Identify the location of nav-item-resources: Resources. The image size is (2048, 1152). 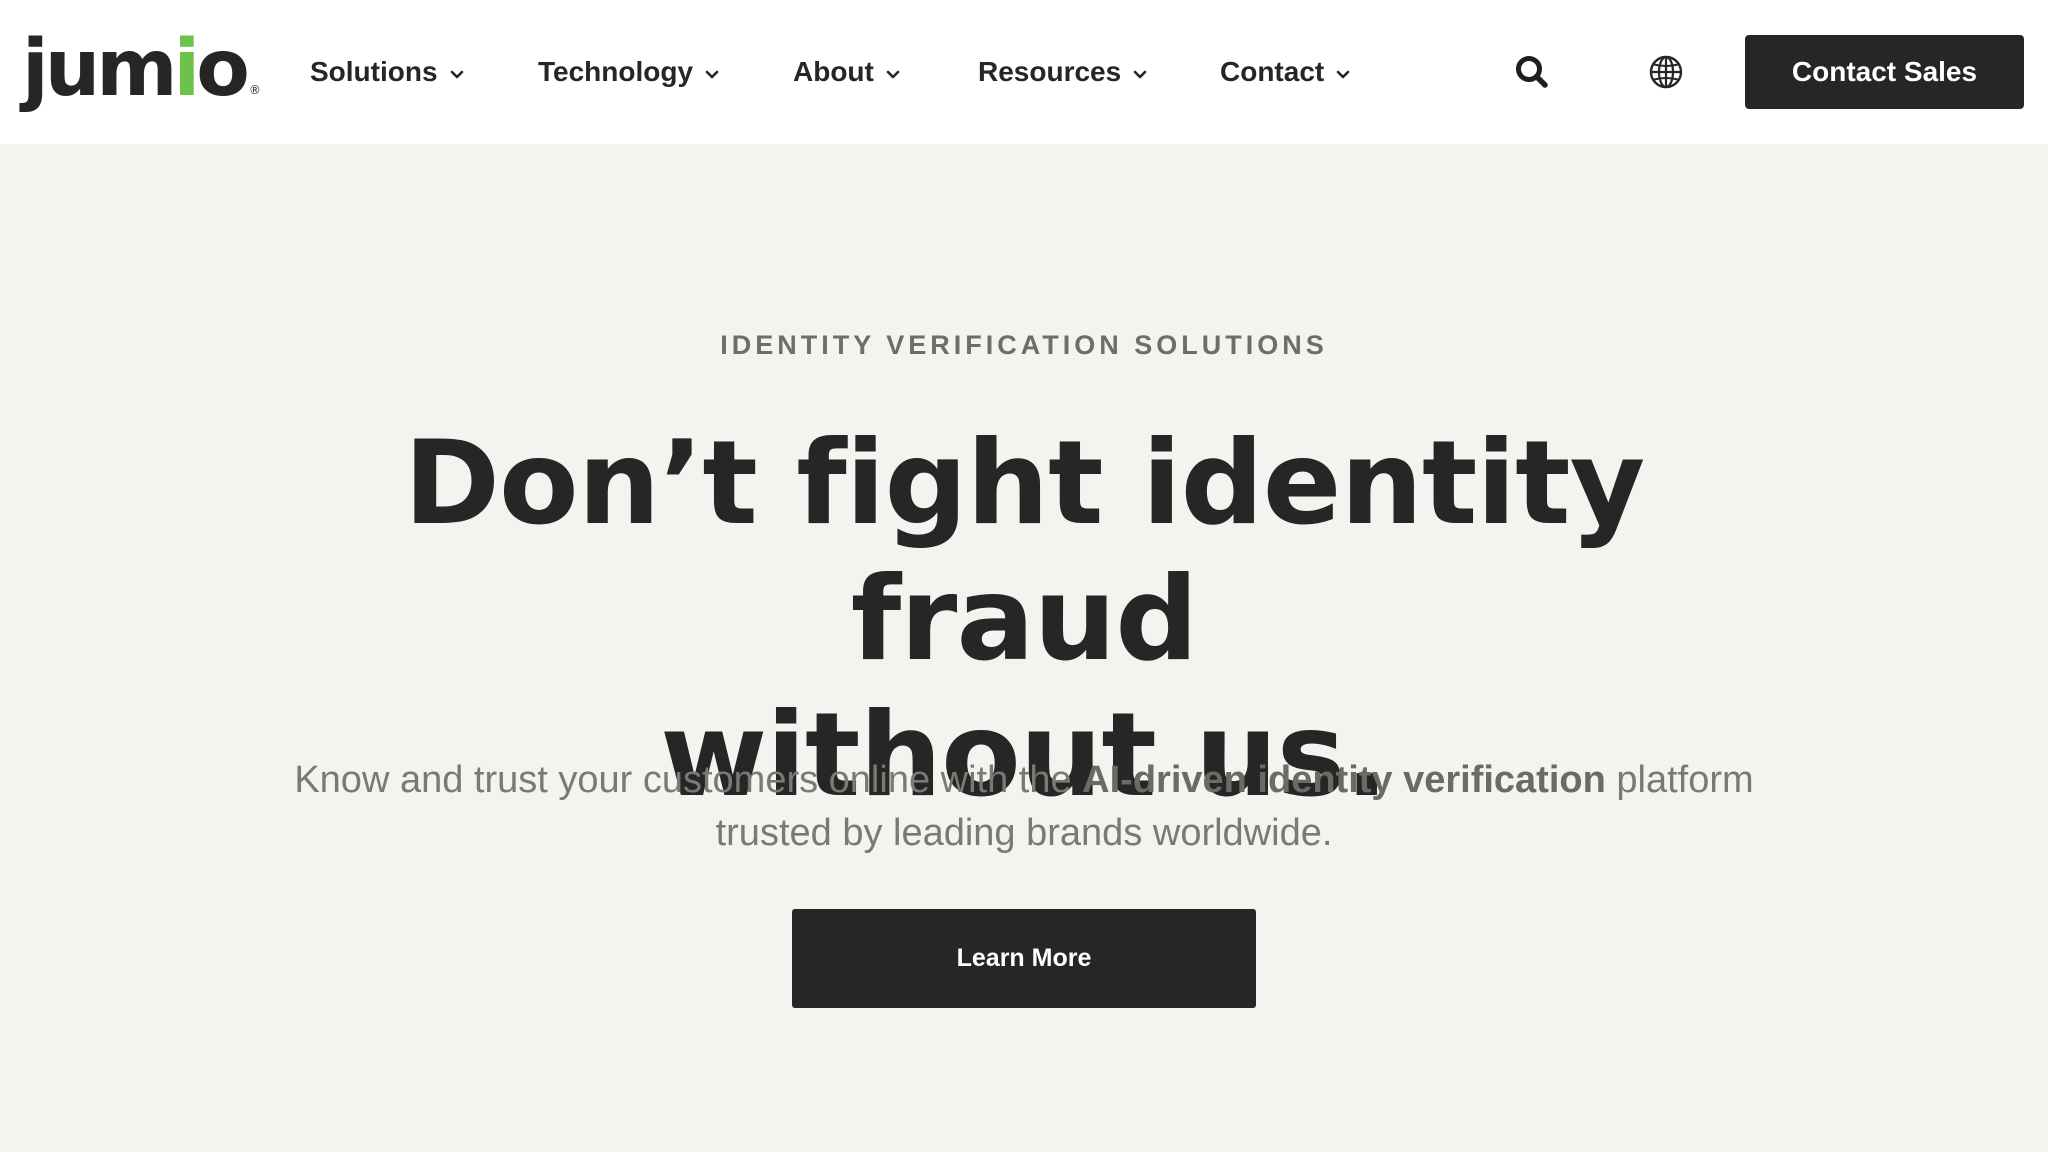
(1063, 72).